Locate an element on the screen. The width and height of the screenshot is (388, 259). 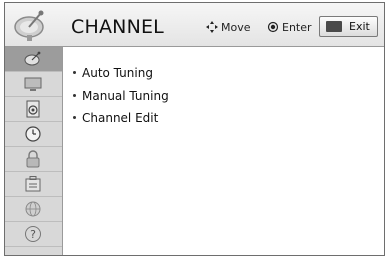
sidebar-item-time is located at coordinates (33, 134).